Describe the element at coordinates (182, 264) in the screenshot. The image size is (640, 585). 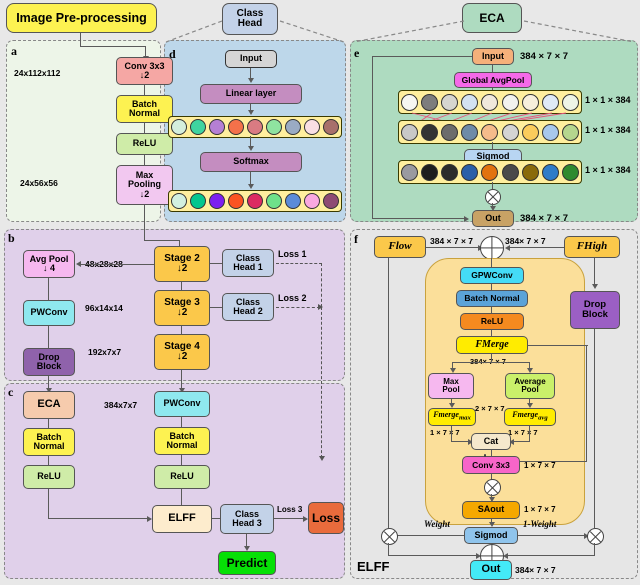
I see `stage2-node: Stage 2 ↓2` at that location.